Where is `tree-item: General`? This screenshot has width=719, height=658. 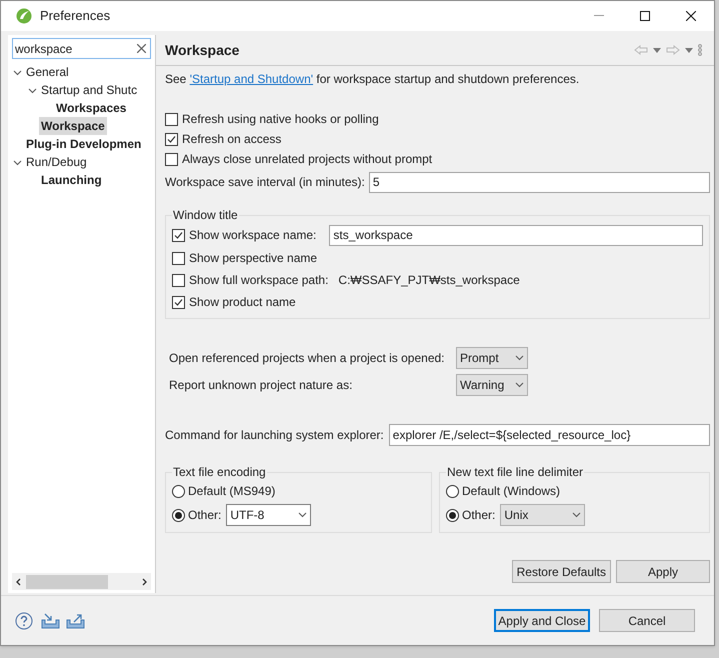
tree-item: General is located at coordinates (47, 72).